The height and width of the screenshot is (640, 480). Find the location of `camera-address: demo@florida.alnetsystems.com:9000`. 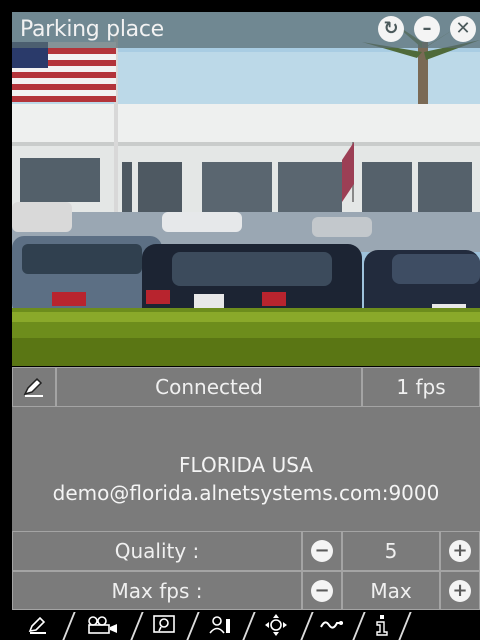

camera-address: demo@florida.alnetsystems.com:9000 is located at coordinates (246, 493).